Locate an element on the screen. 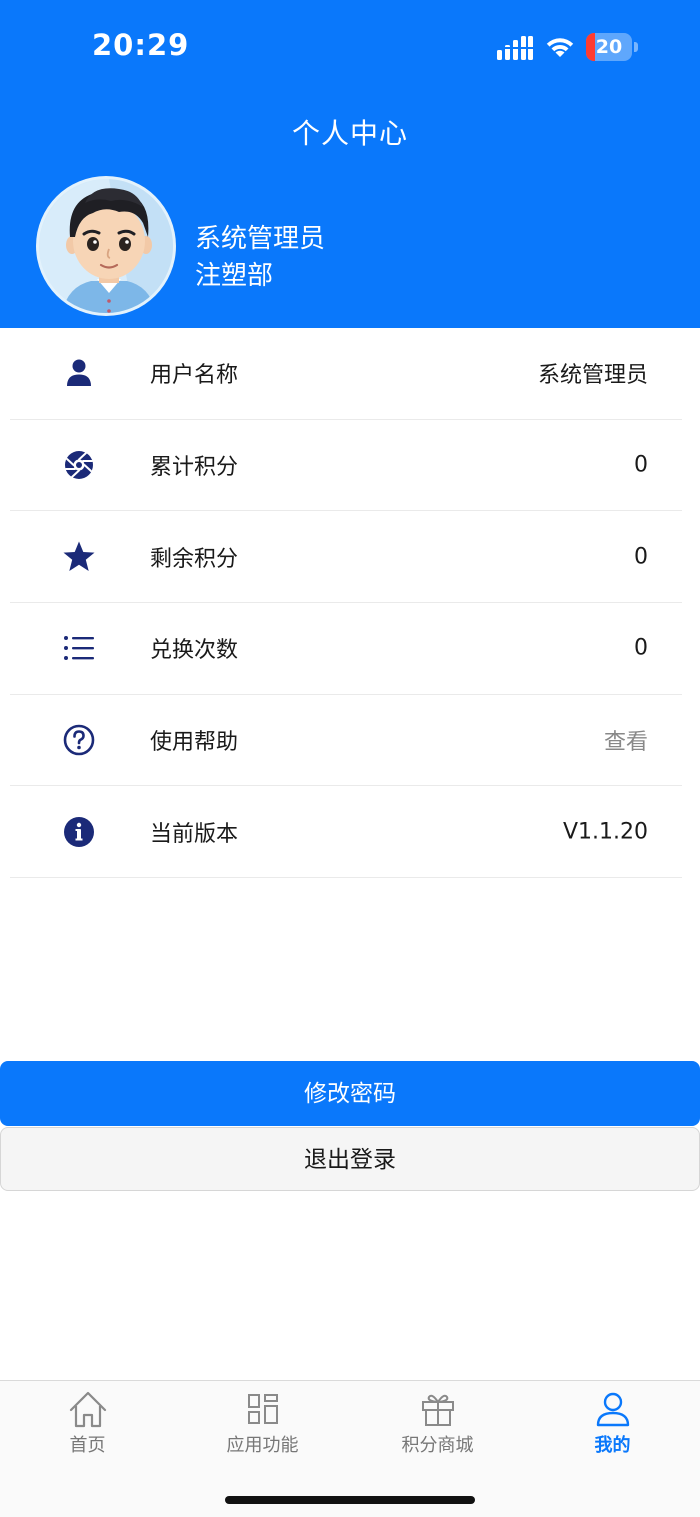 The width and height of the screenshot is (700, 1517). remaining-points-value: 0 is located at coordinates (641, 557).